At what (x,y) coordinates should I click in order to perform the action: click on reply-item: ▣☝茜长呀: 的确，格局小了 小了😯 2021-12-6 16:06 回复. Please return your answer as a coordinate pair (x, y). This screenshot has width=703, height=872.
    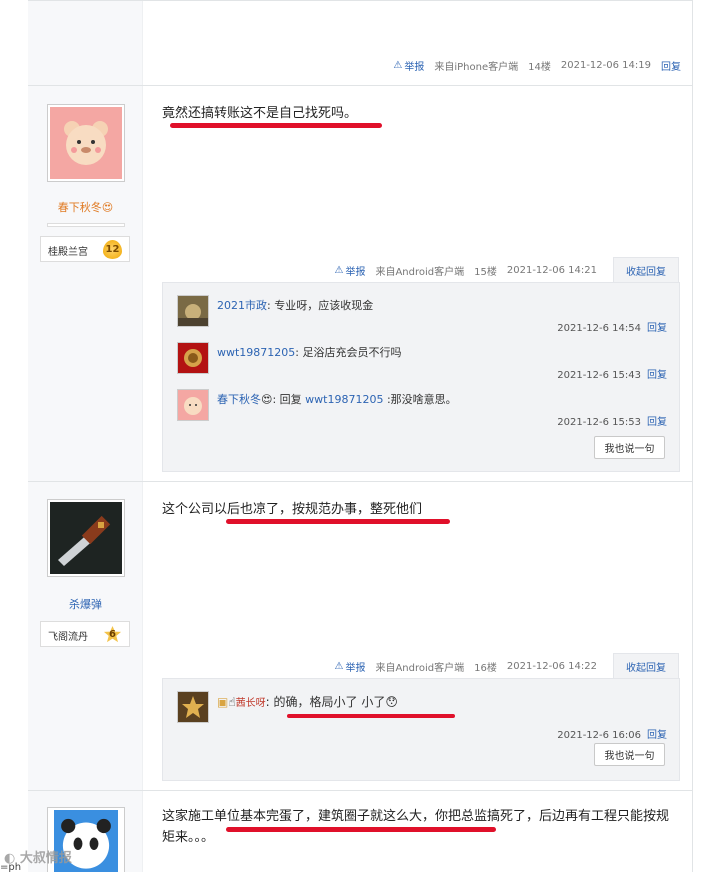
    Looking at the image, I should click on (422, 716).